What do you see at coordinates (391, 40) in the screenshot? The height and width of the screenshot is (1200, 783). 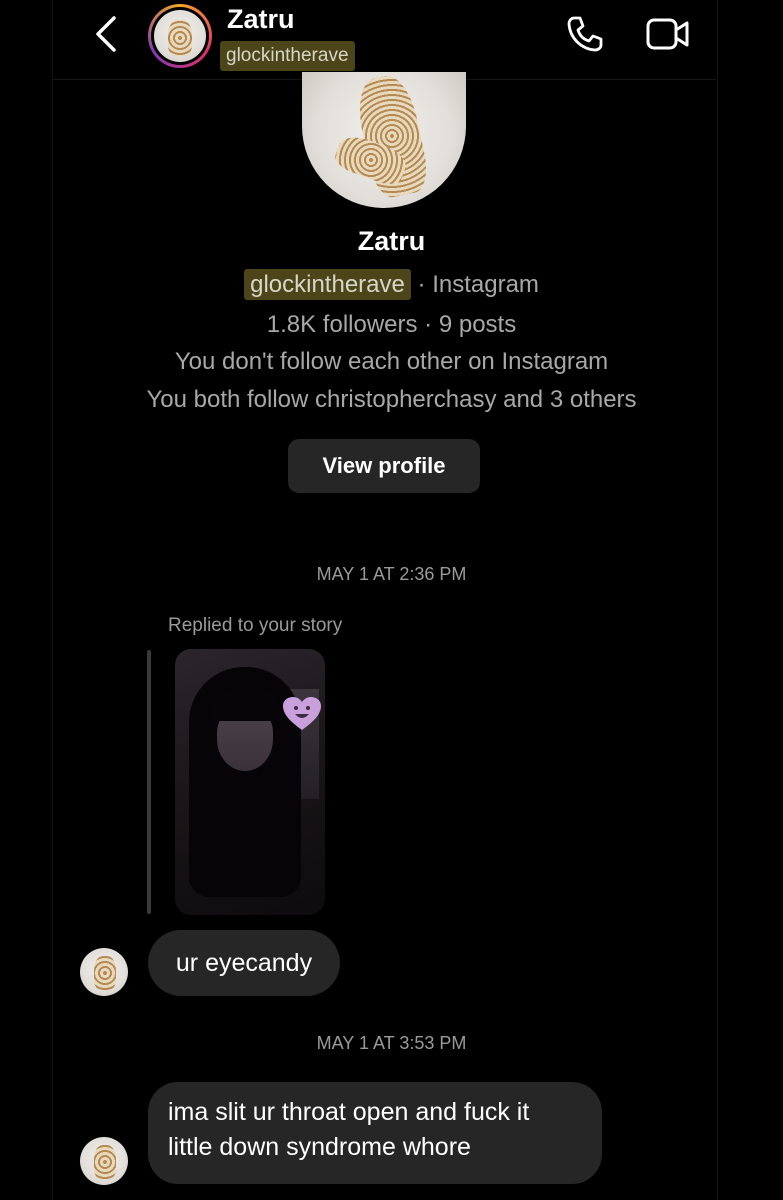 I see `chat-header: Zatru glockintherave` at bounding box center [391, 40].